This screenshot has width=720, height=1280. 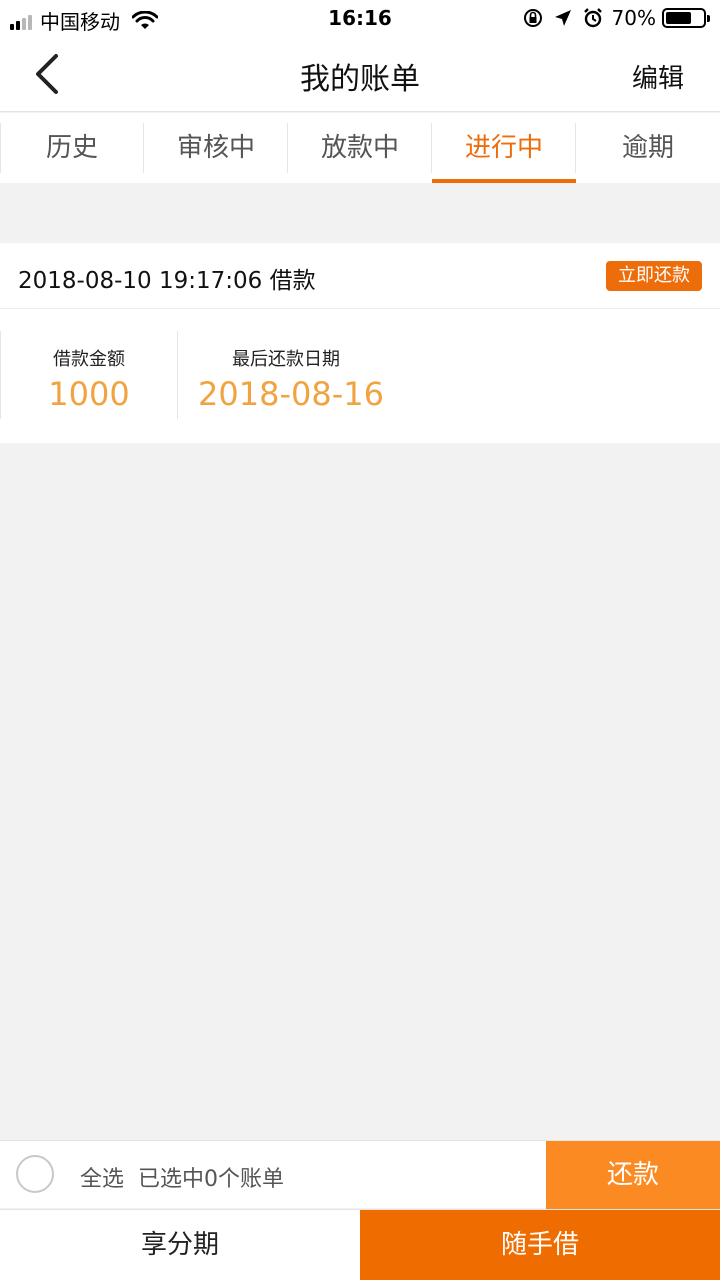 I want to click on select-all-label: 全选, so click(x=102, y=1177).